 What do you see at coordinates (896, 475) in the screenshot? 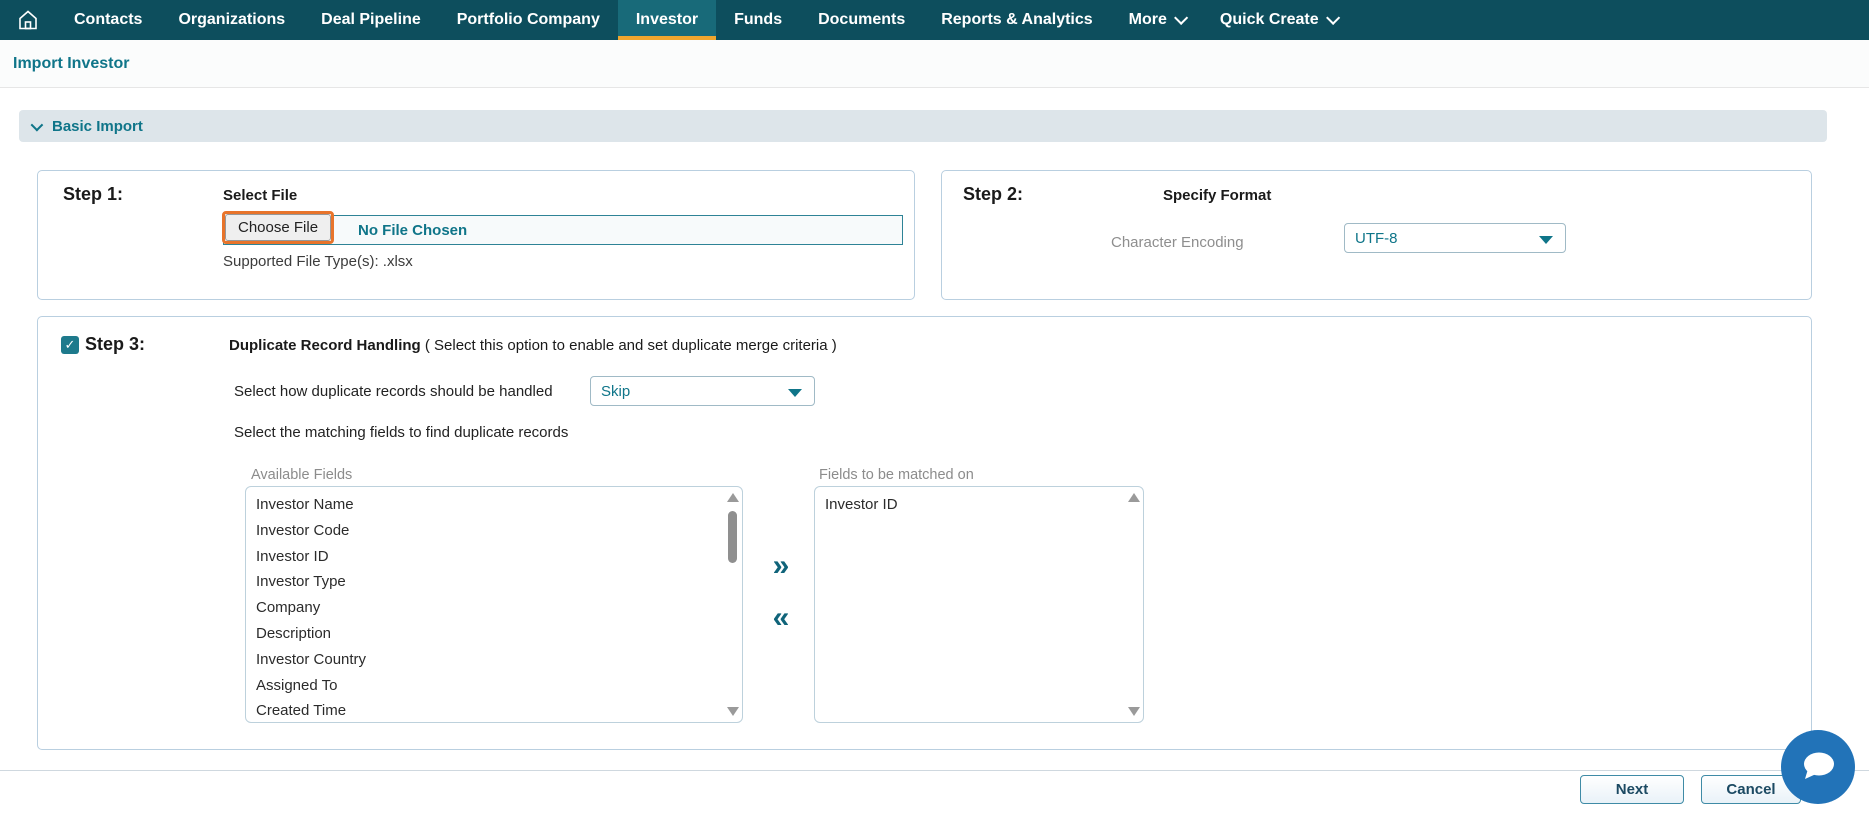
I see `matched-fields-label: Fields to be matched on` at bounding box center [896, 475].